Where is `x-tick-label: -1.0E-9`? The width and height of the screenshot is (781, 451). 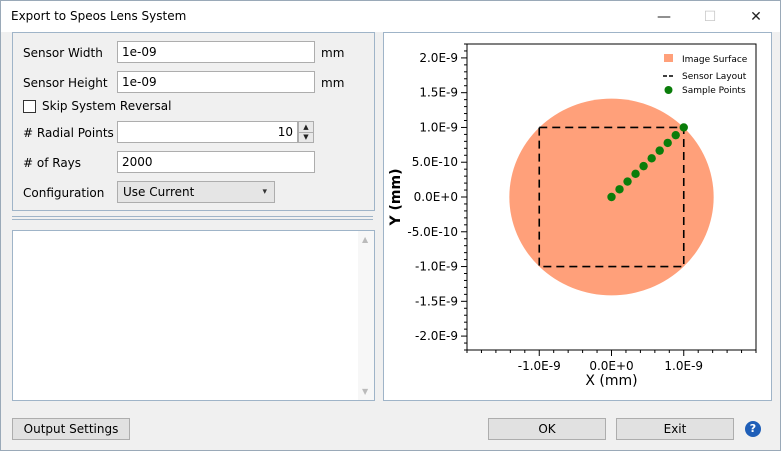
x-tick-label: -1.0E-9 is located at coordinates (539, 366).